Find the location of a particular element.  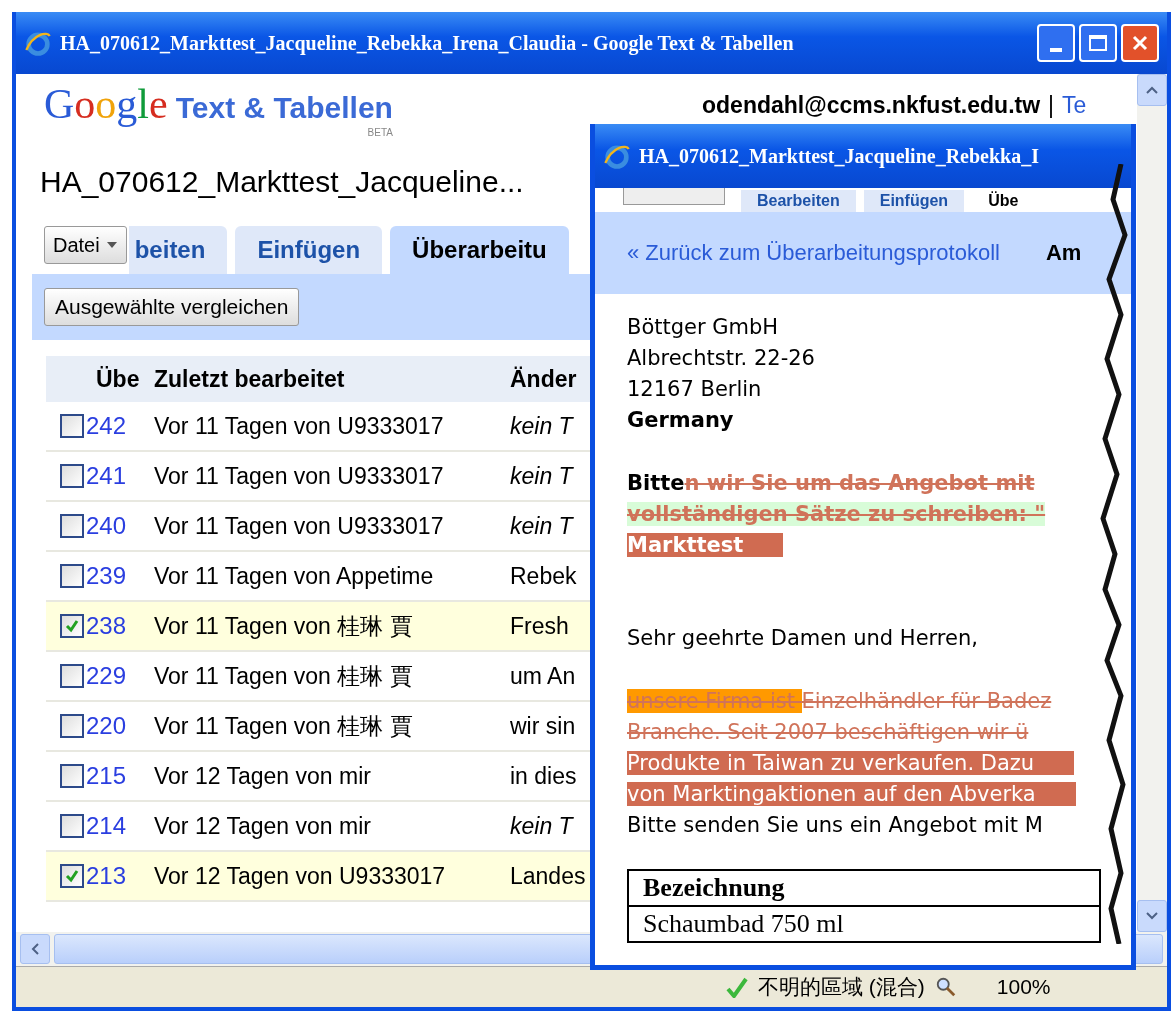

document-text: 12167 Berlin is located at coordinates (694, 389).